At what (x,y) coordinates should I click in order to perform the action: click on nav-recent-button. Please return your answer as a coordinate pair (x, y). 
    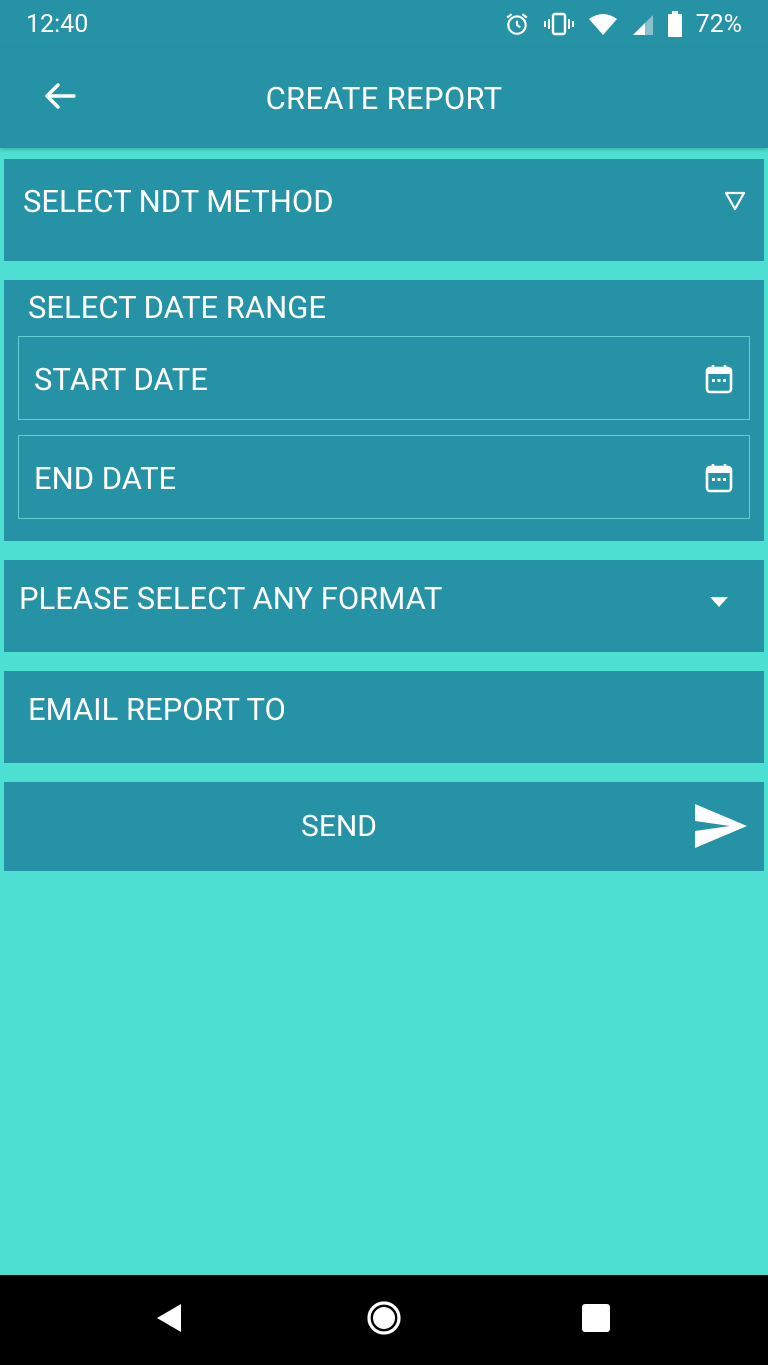
    Looking at the image, I should click on (596, 1320).